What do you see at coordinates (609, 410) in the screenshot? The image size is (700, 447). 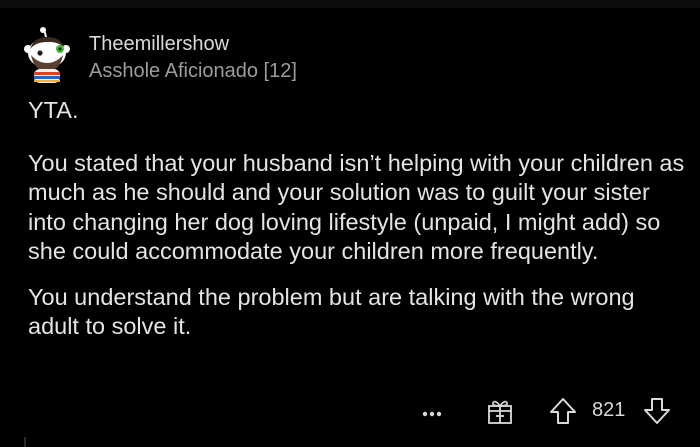 I see `vote-count: 821` at bounding box center [609, 410].